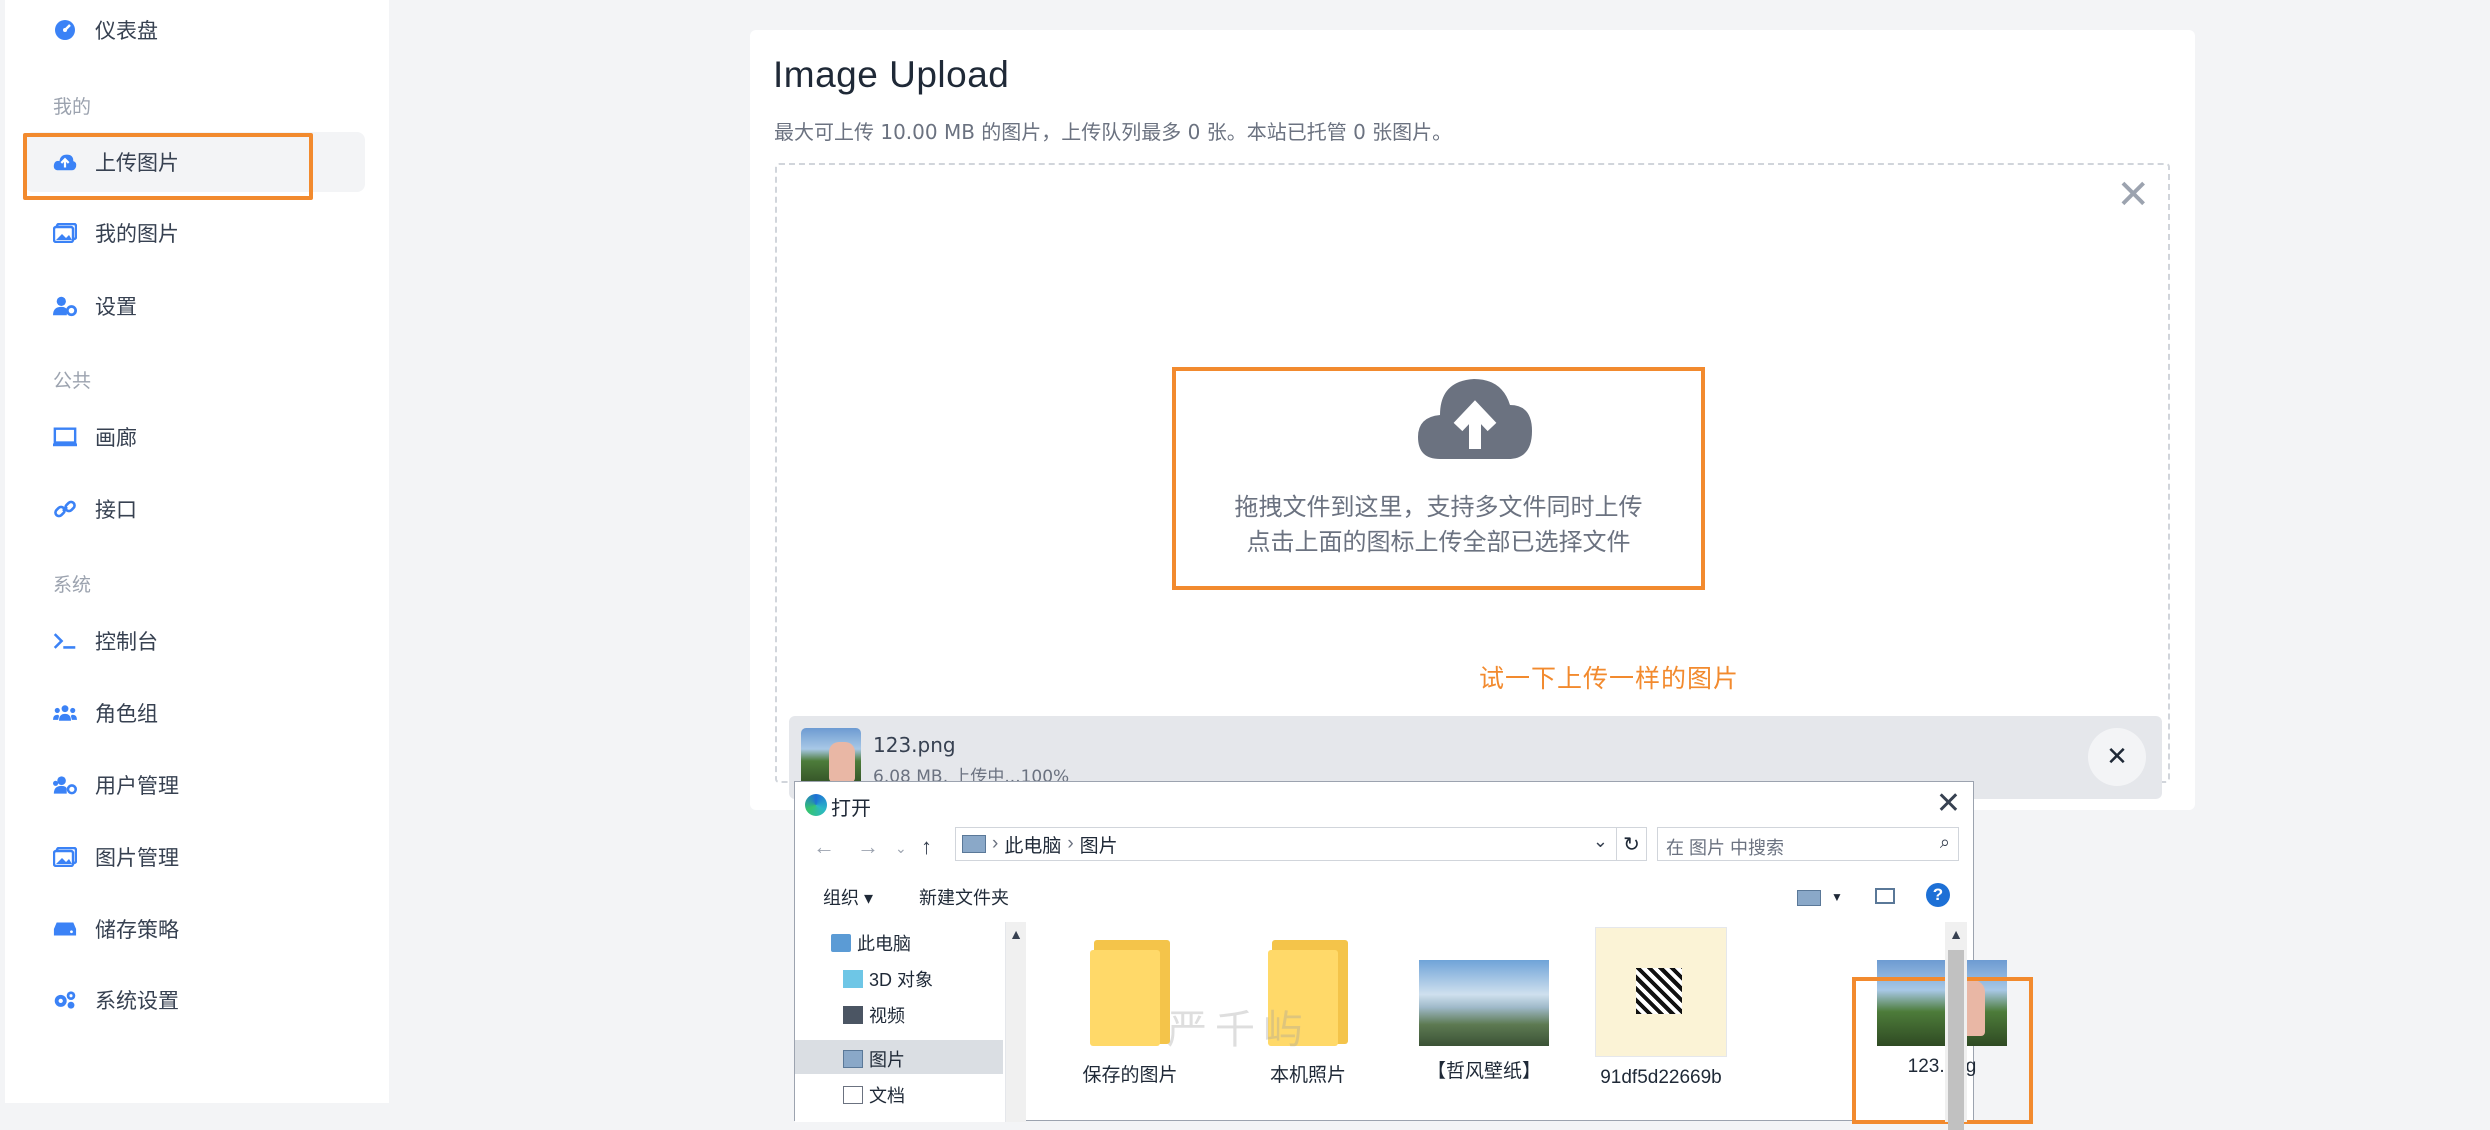 The height and width of the screenshot is (1130, 2490). What do you see at coordinates (137, 786) in the screenshot?
I see `sidebar-item-label: 用户管理` at bounding box center [137, 786].